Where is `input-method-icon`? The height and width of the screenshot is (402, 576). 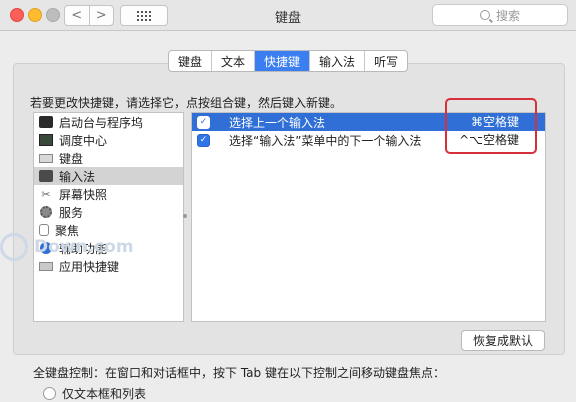
input-method-icon is located at coordinates (46, 176).